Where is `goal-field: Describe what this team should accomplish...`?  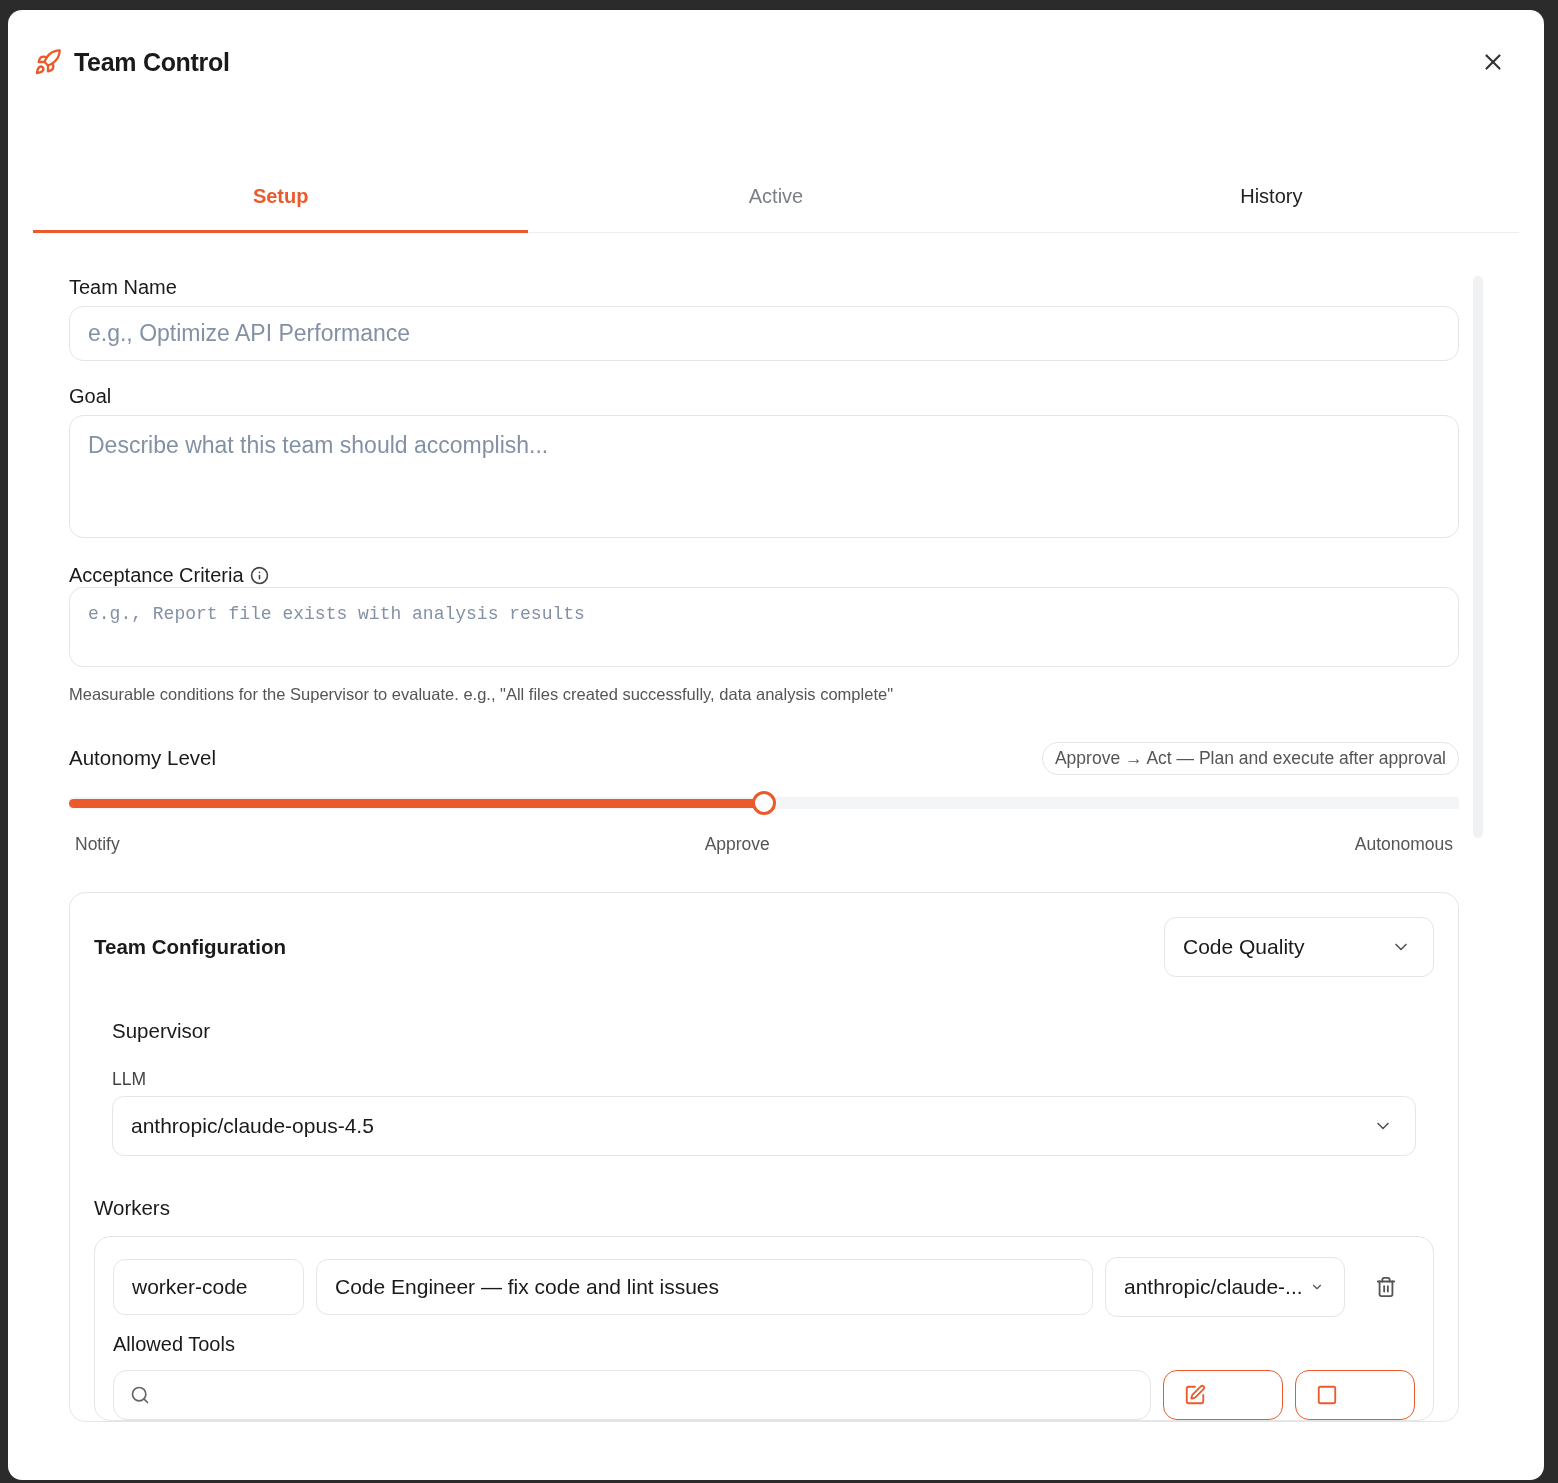
goal-field: Describe what this team should accomplish... is located at coordinates (764, 476).